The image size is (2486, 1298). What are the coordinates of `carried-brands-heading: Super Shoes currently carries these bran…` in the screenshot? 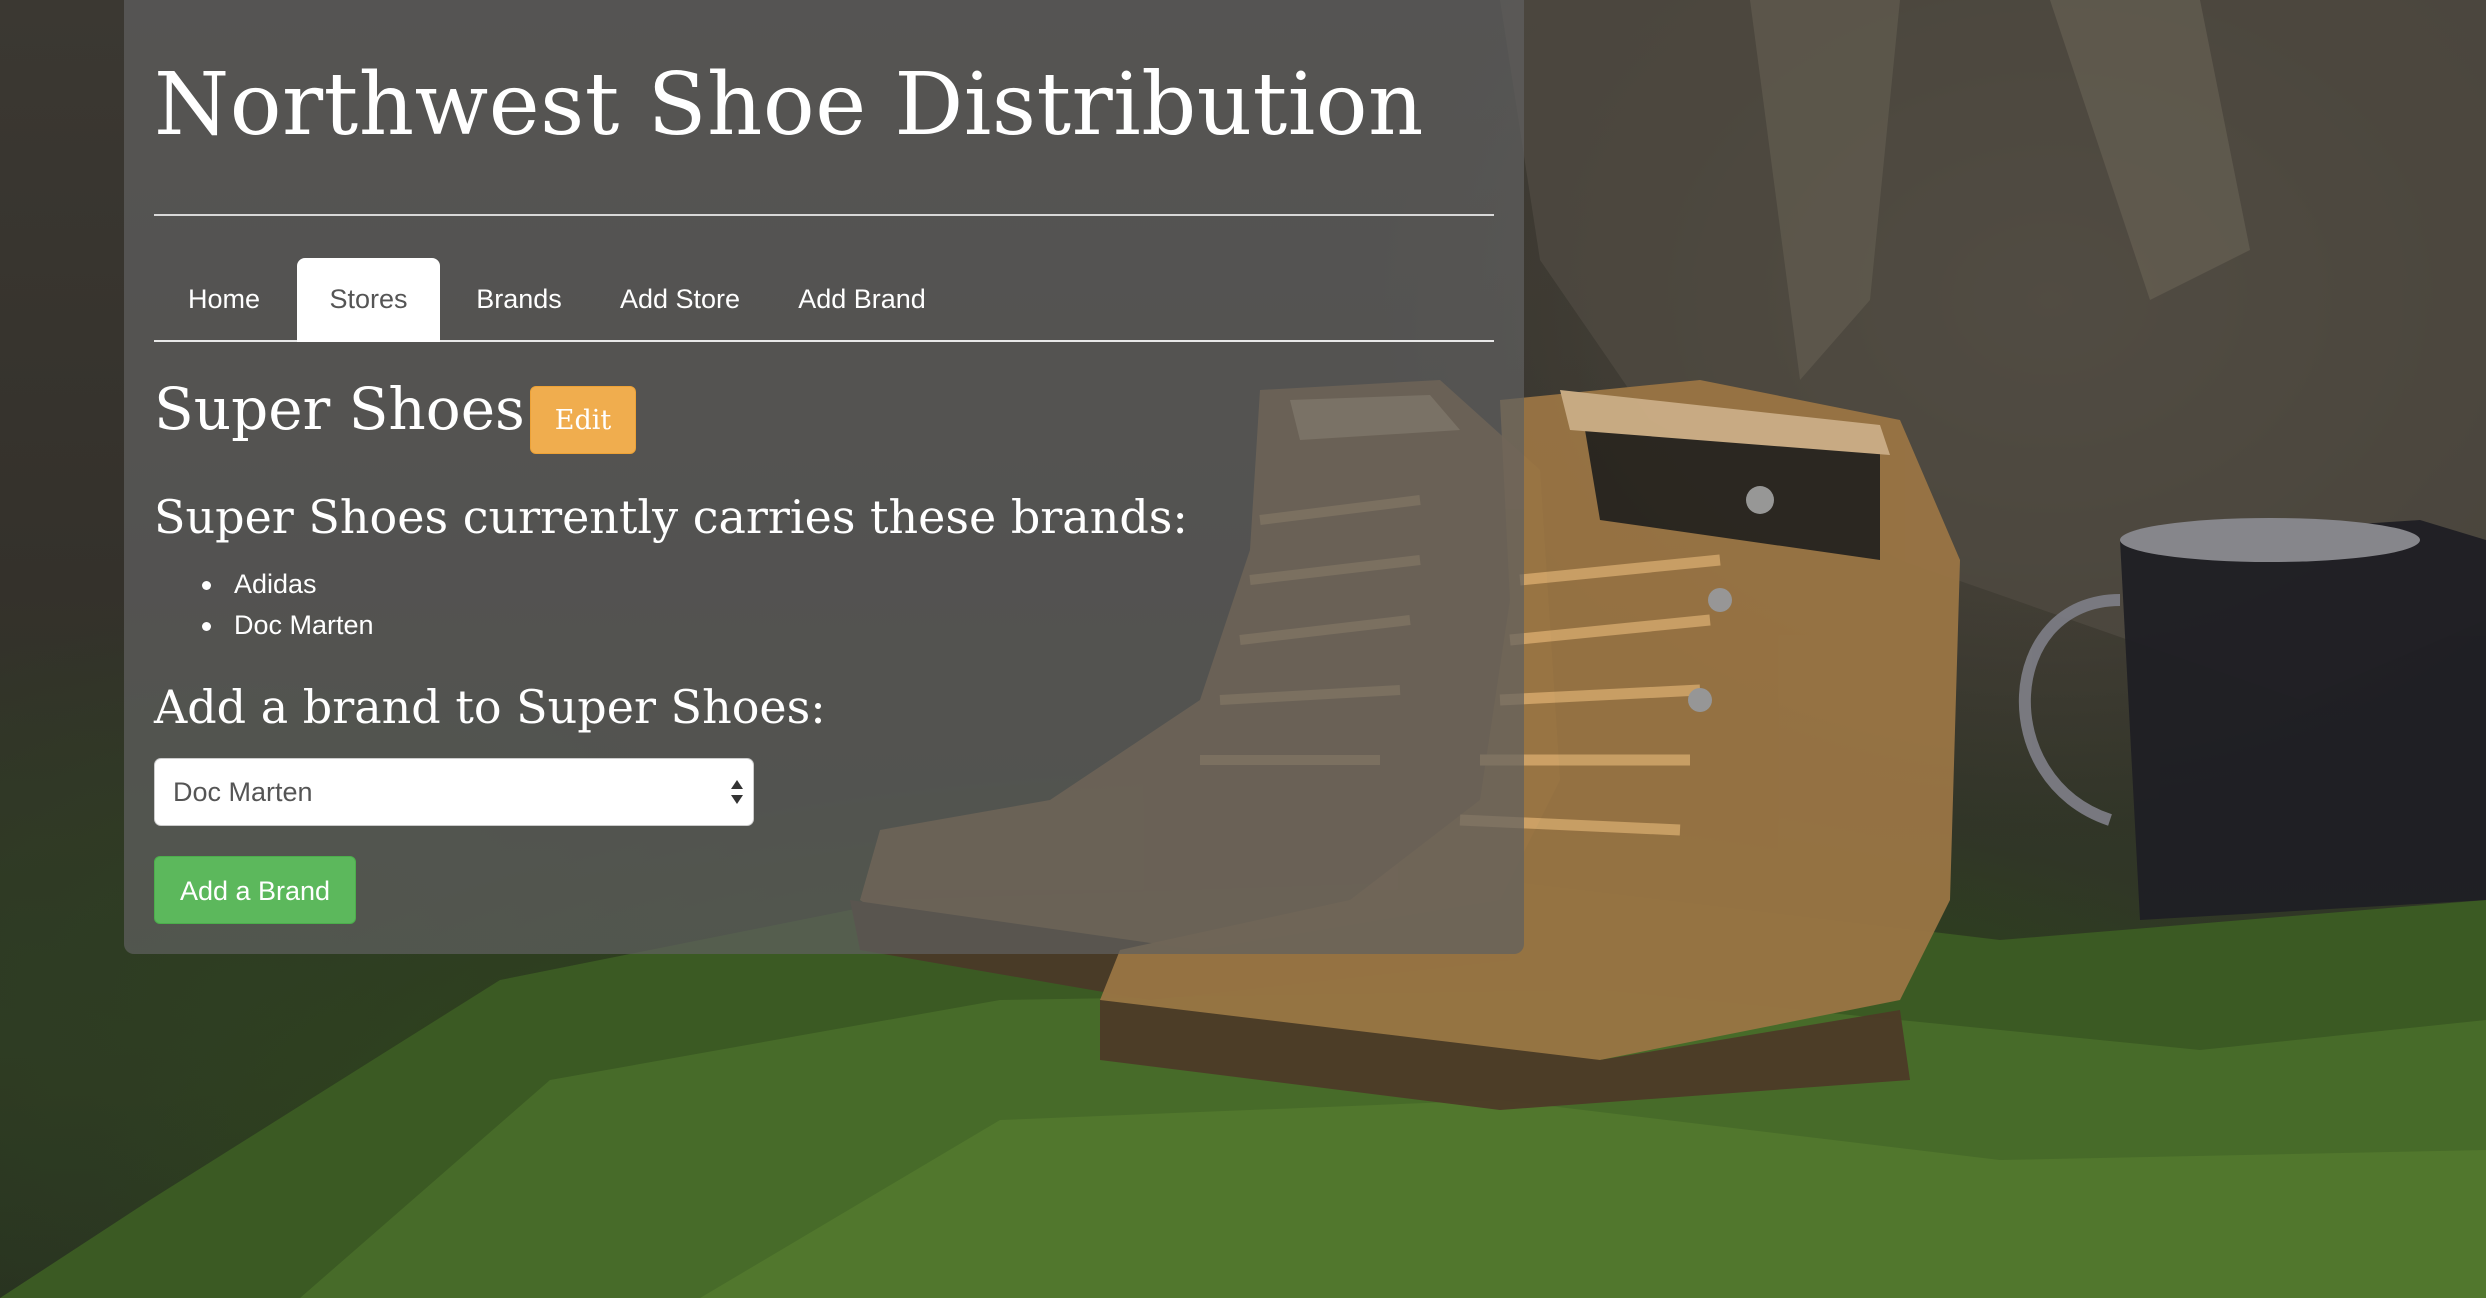 It's located at (671, 517).